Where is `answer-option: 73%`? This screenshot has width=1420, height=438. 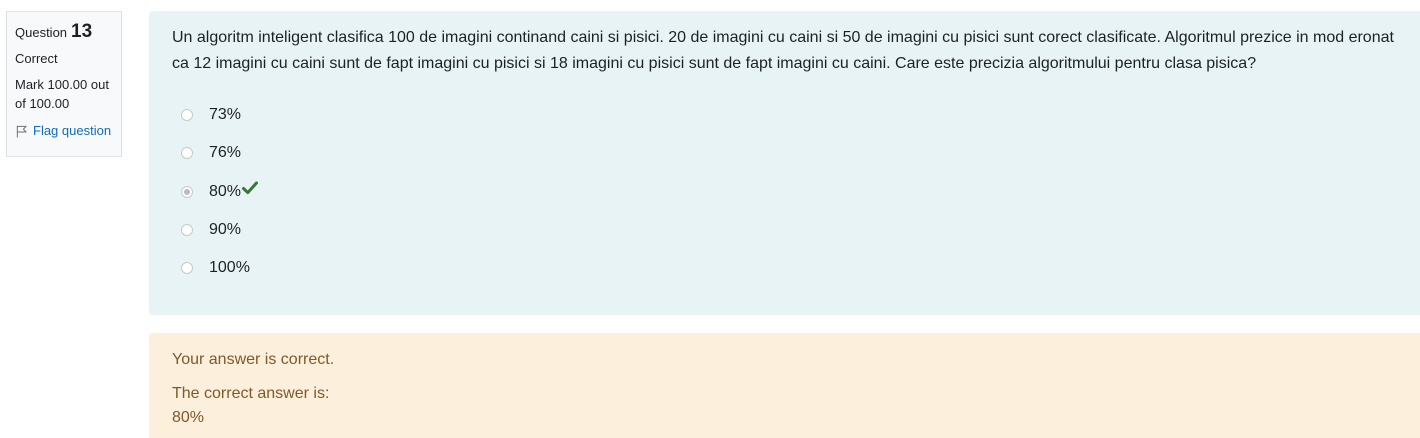 answer-option: 73% is located at coordinates (791, 115).